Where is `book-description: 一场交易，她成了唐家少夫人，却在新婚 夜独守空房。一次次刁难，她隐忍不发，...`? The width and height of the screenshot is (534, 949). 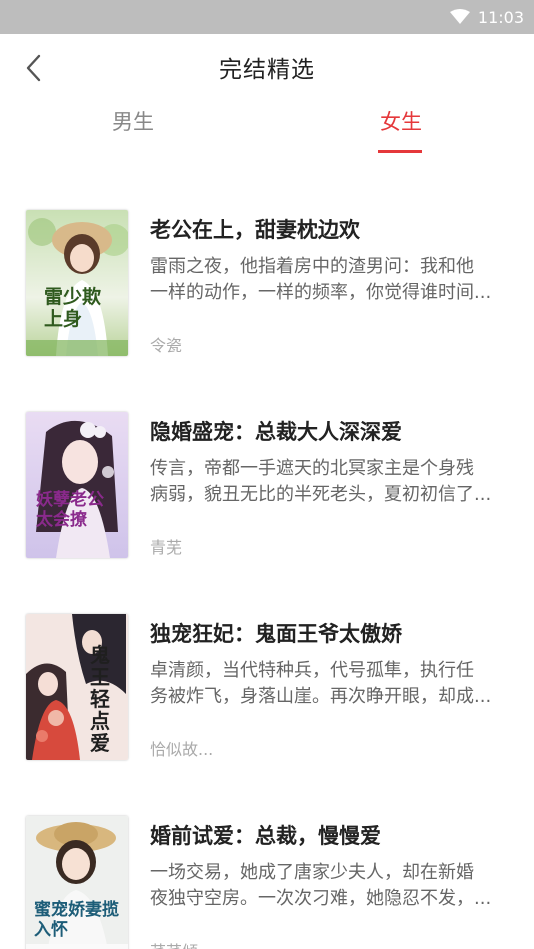
book-description: 一场交易，她成了唐家少夫人，却在新婚 夜独守空房。一次次刁难，她隐忍不发，... is located at coordinates (330, 886).